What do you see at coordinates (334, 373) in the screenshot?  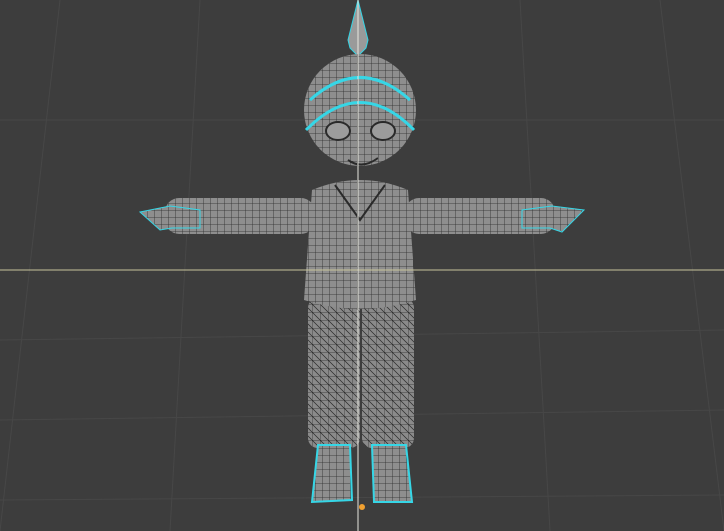 I see `left-leg` at bounding box center [334, 373].